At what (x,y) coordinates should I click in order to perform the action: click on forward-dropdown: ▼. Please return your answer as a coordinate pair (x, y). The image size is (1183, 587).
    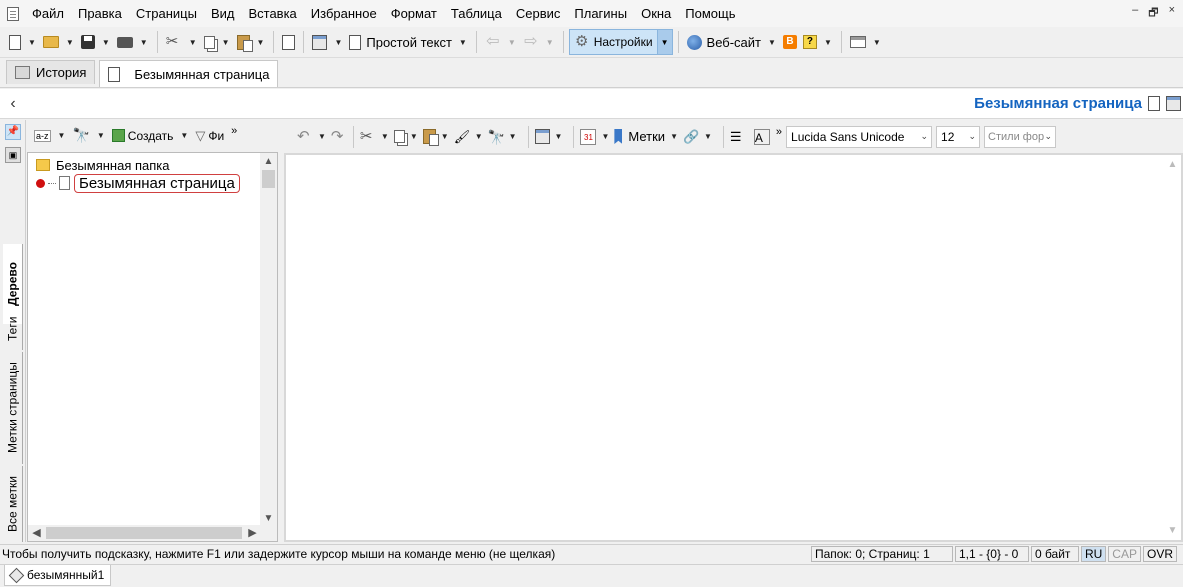
    Looking at the image, I should click on (550, 42).